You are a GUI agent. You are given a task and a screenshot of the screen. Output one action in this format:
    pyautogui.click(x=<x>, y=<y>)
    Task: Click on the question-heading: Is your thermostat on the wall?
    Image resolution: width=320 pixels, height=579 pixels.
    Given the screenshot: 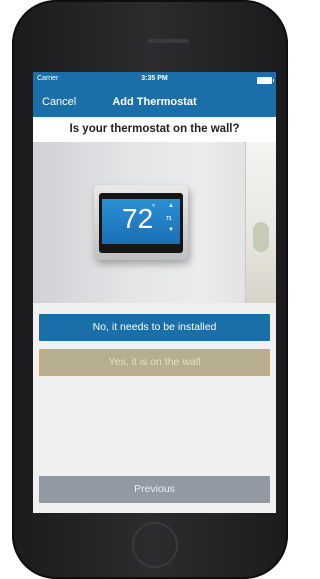 What is the action you would take?
    pyautogui.click(x=154, y=129)
    